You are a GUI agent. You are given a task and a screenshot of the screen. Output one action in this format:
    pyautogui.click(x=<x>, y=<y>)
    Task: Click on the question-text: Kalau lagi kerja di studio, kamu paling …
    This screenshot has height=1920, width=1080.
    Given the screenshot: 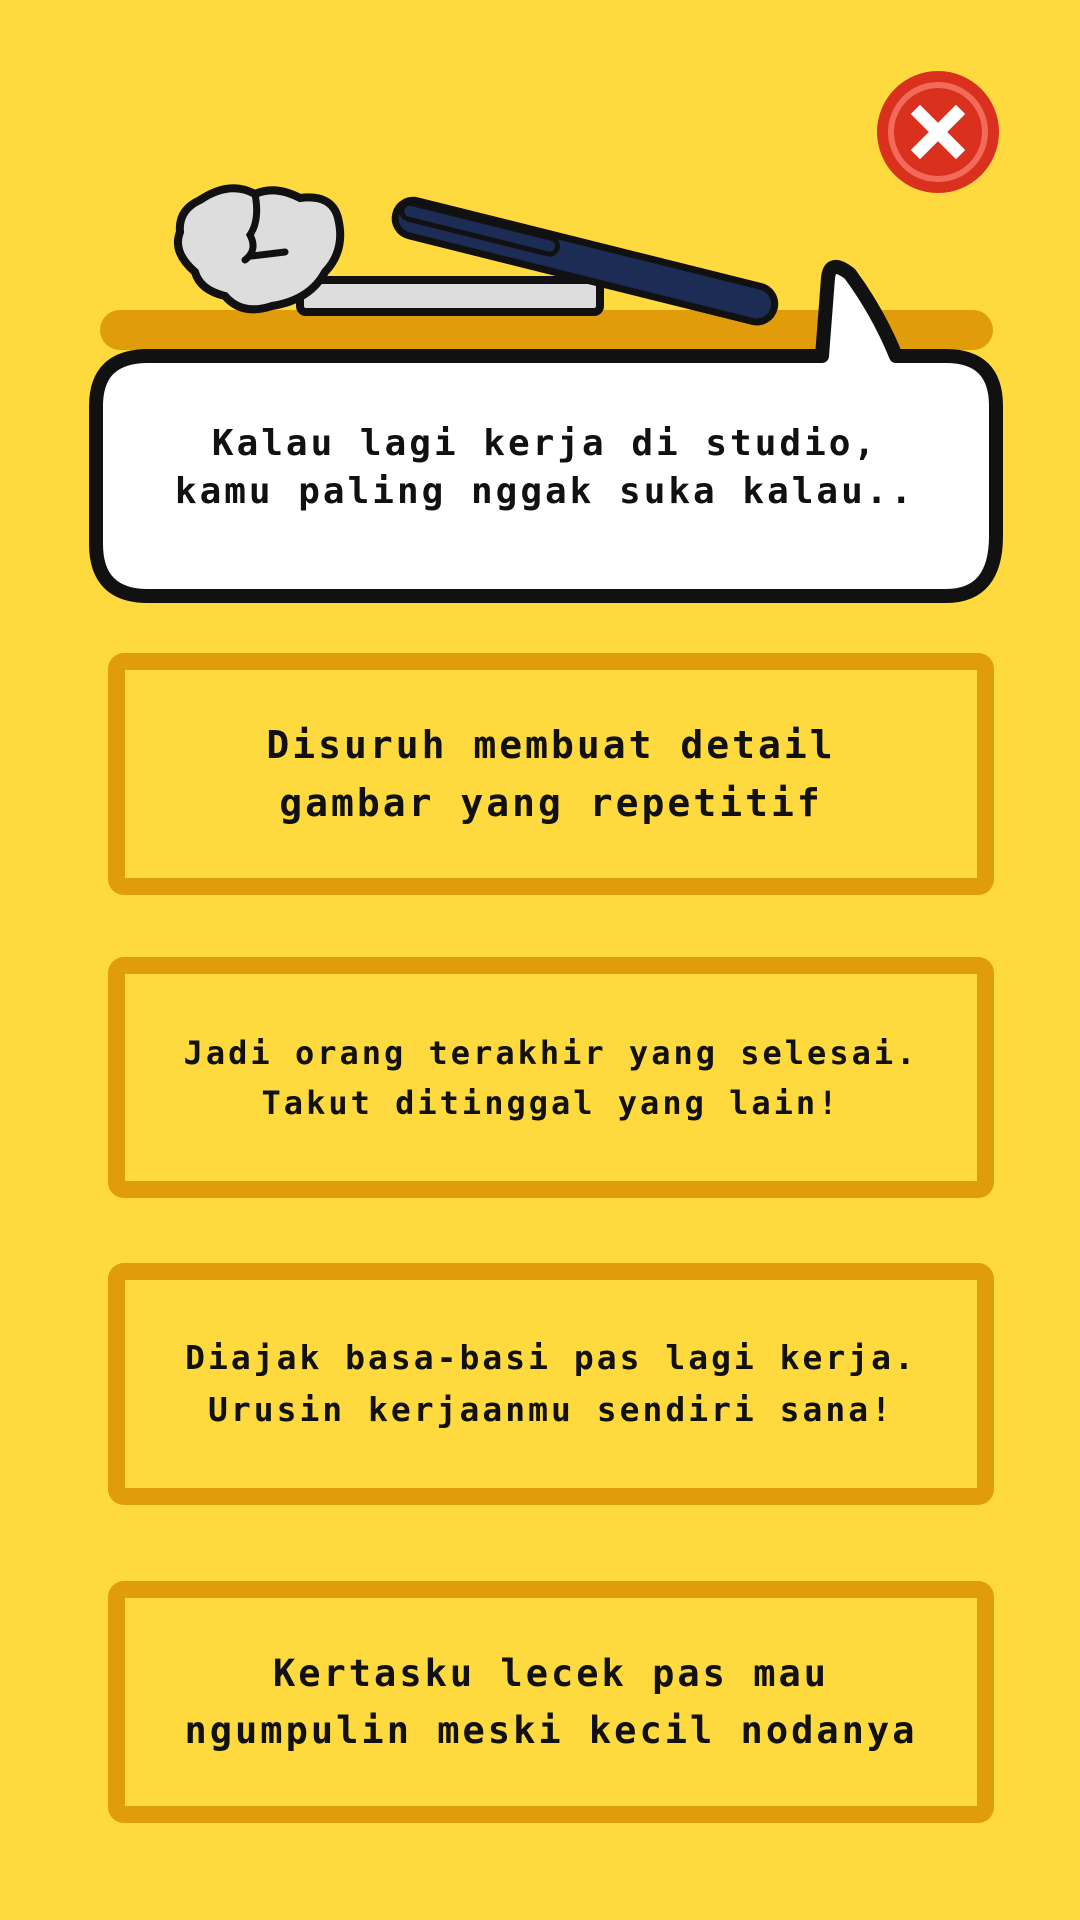 What is the action you would take?
    pyautogui.click(x=545, y=467)
    